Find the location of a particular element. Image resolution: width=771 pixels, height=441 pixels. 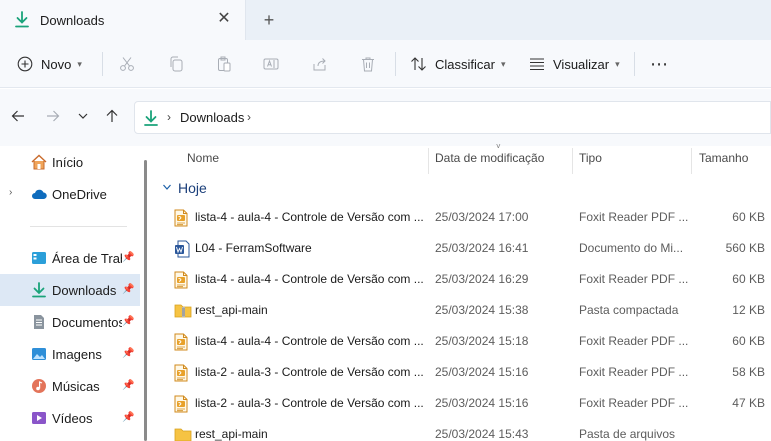

sidebar-item-label: OneDrive is located at coordinates (79, 194).